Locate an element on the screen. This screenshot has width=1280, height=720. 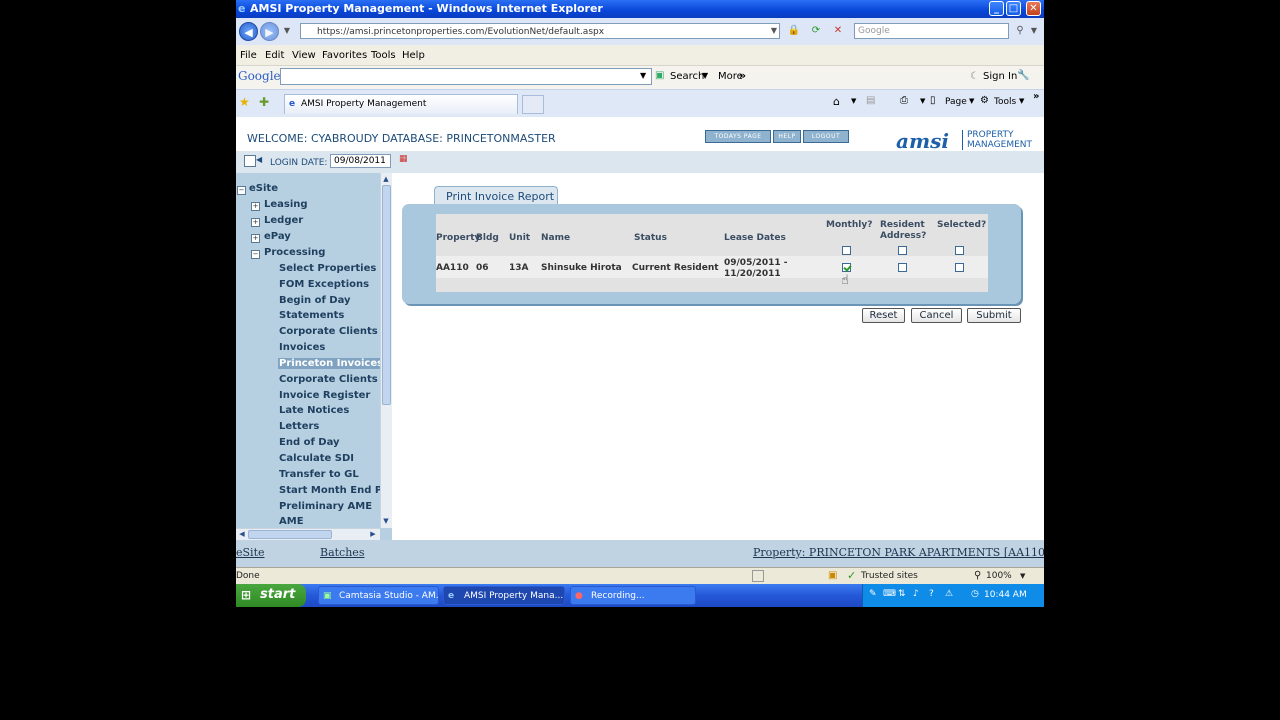
tree-item-transfer-to-gl: Transfer to GL is located at coordinates (319, 474).